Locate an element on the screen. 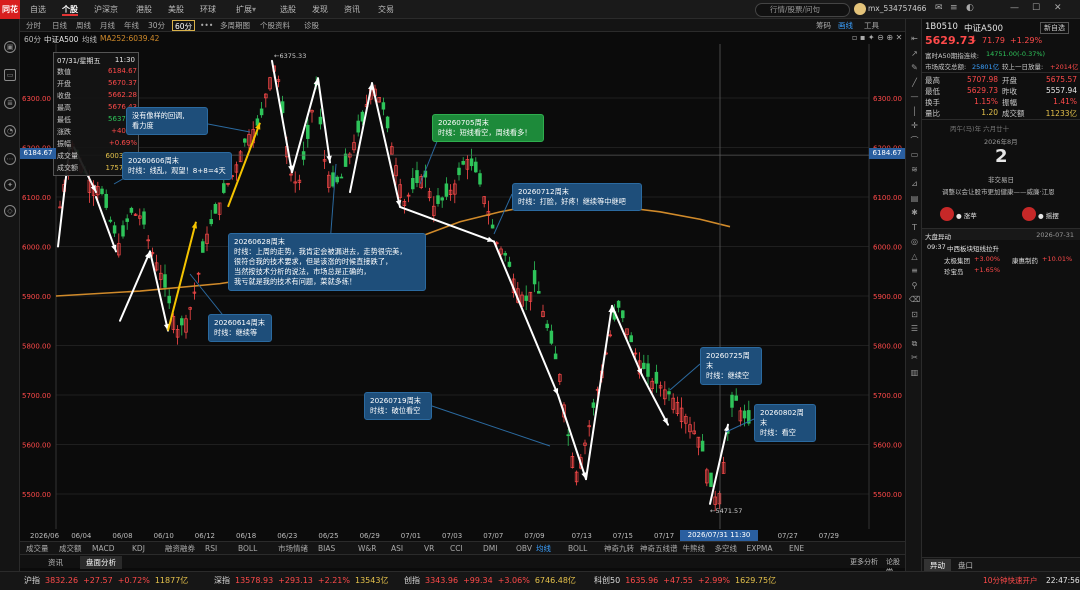 This screenshot has width=1080, height=590. bear-icon is located at coordinates (1029, 214).